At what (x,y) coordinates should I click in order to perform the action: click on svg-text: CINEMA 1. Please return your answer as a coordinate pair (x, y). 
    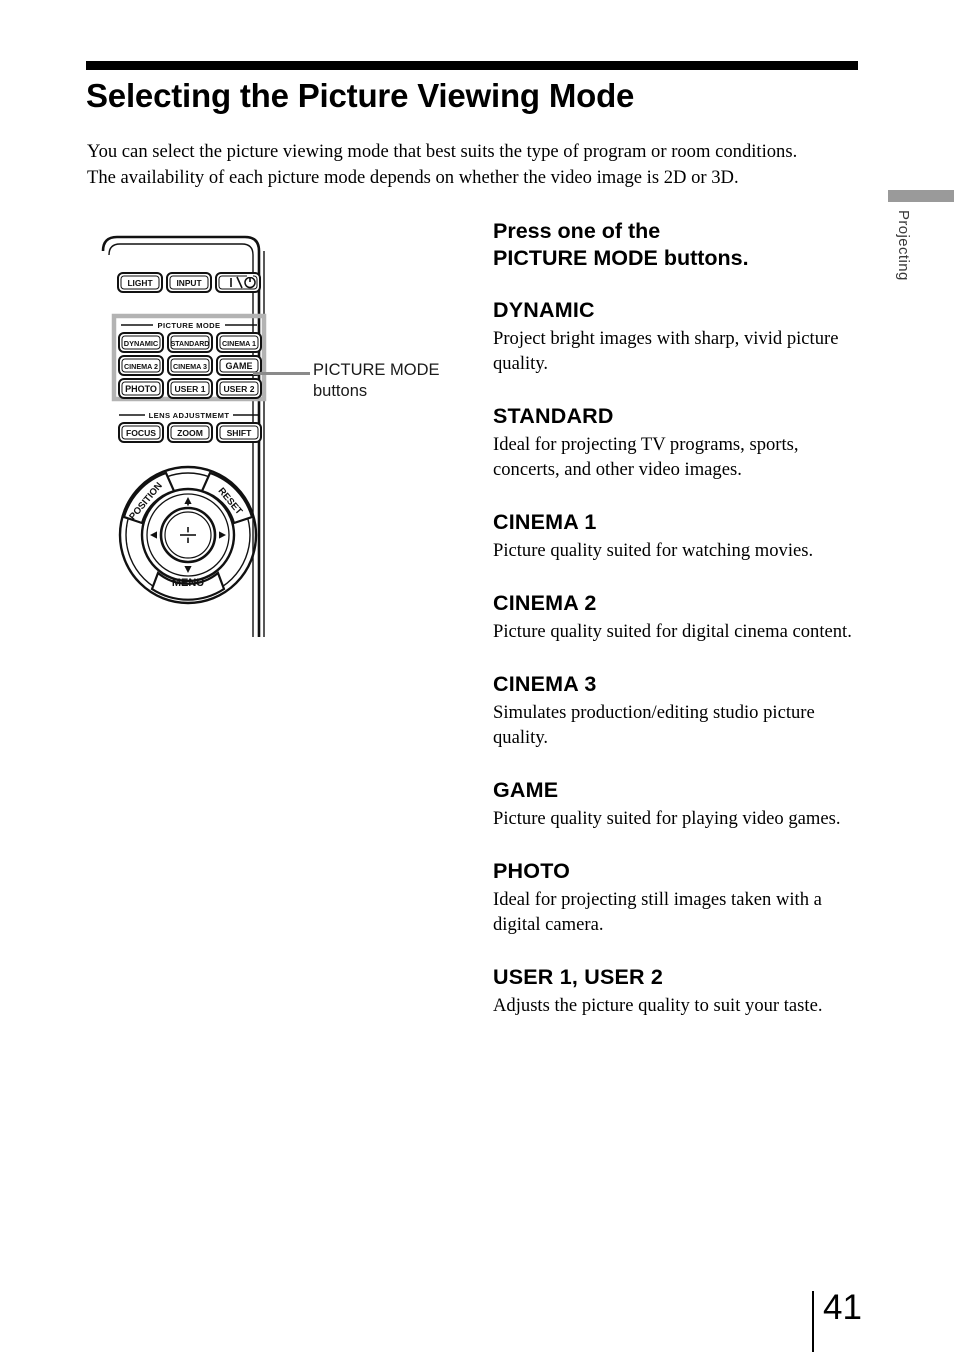
    Looking at the image, I should click on (239, 343).